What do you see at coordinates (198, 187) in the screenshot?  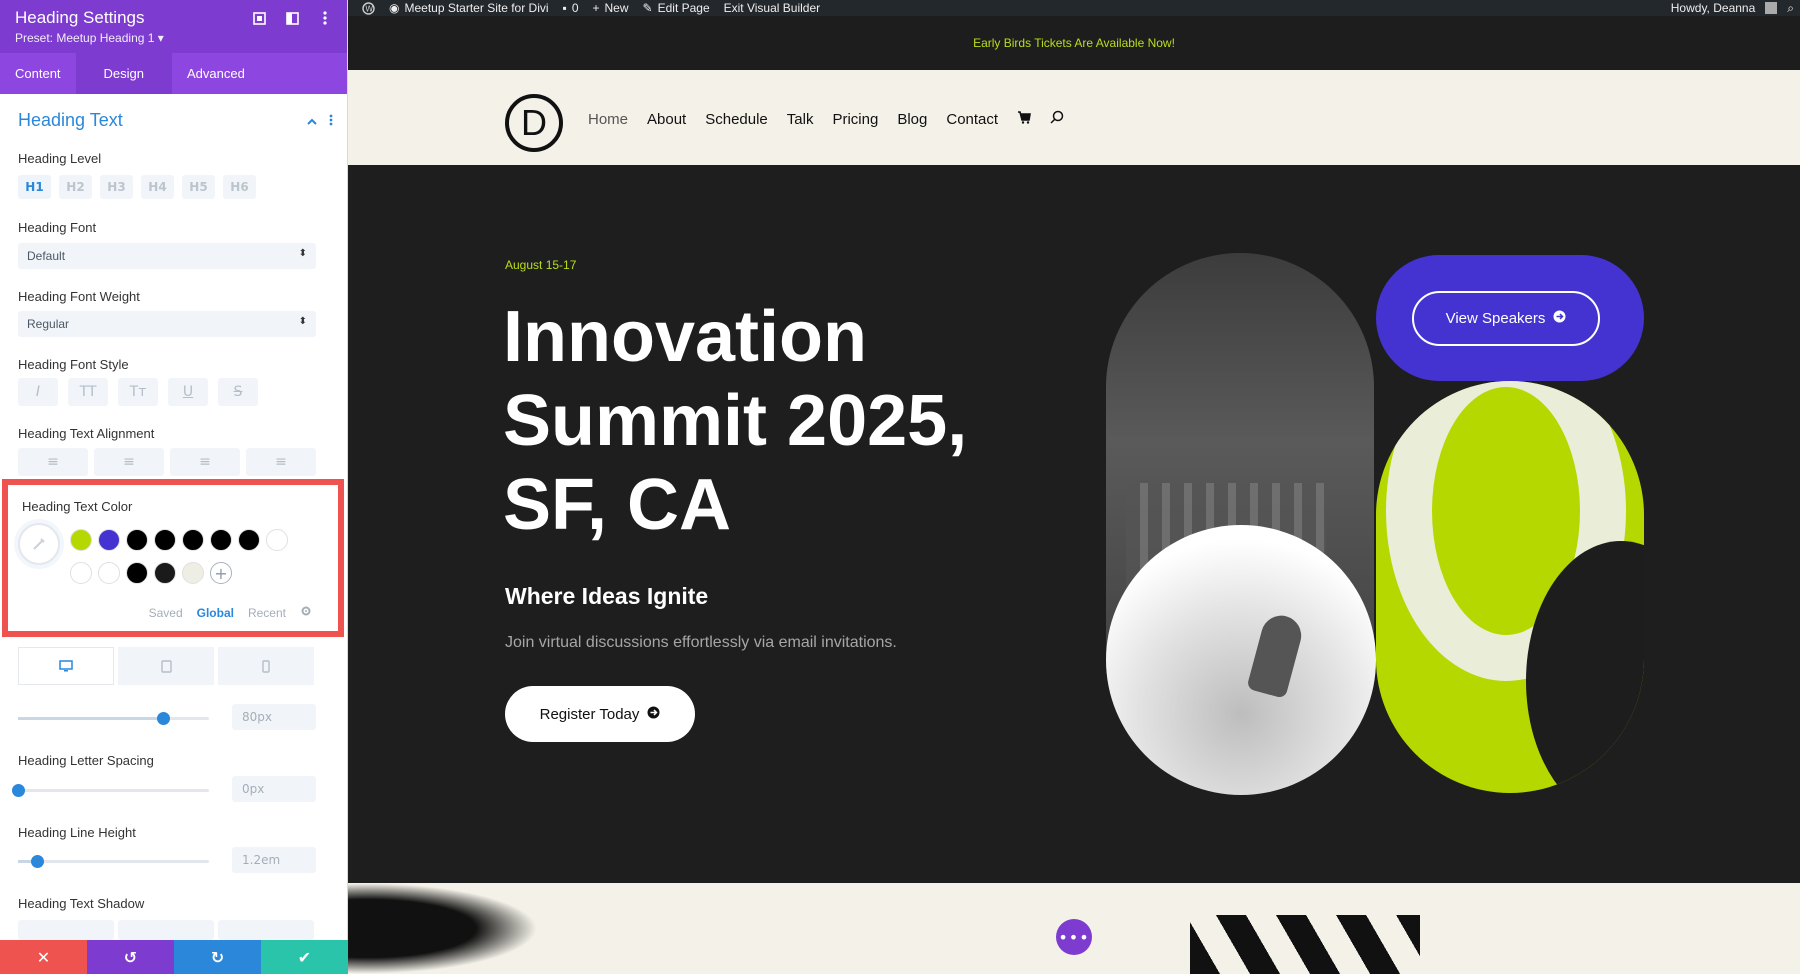 I see `heading-level-h5: H5` at bounding box center [198, 187].